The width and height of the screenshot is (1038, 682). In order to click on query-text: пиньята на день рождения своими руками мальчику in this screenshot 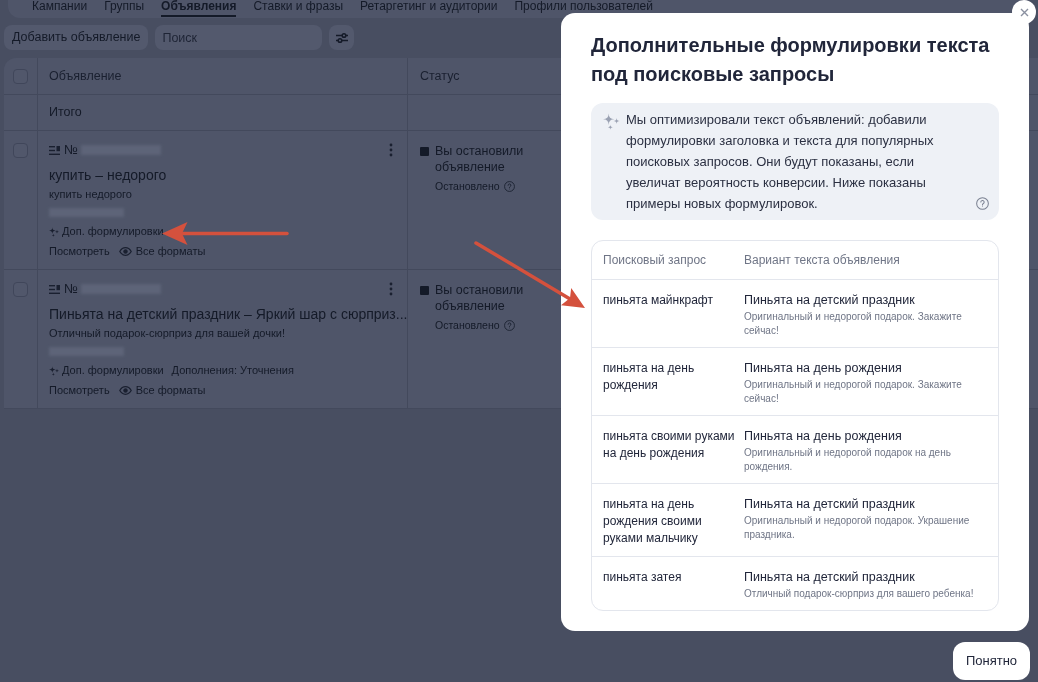, I will do `click(653, 521)`.